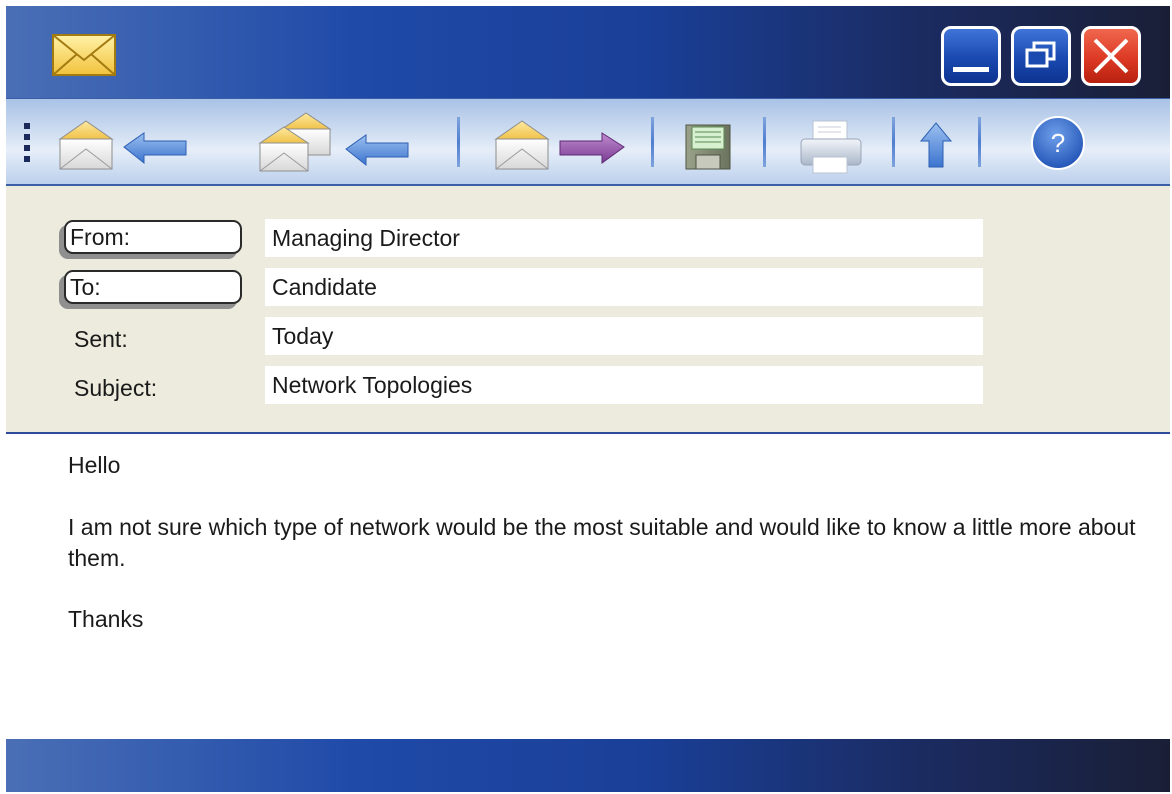 The image size is (1172, 794). I want to click on close-icon, so click(1111, 56).